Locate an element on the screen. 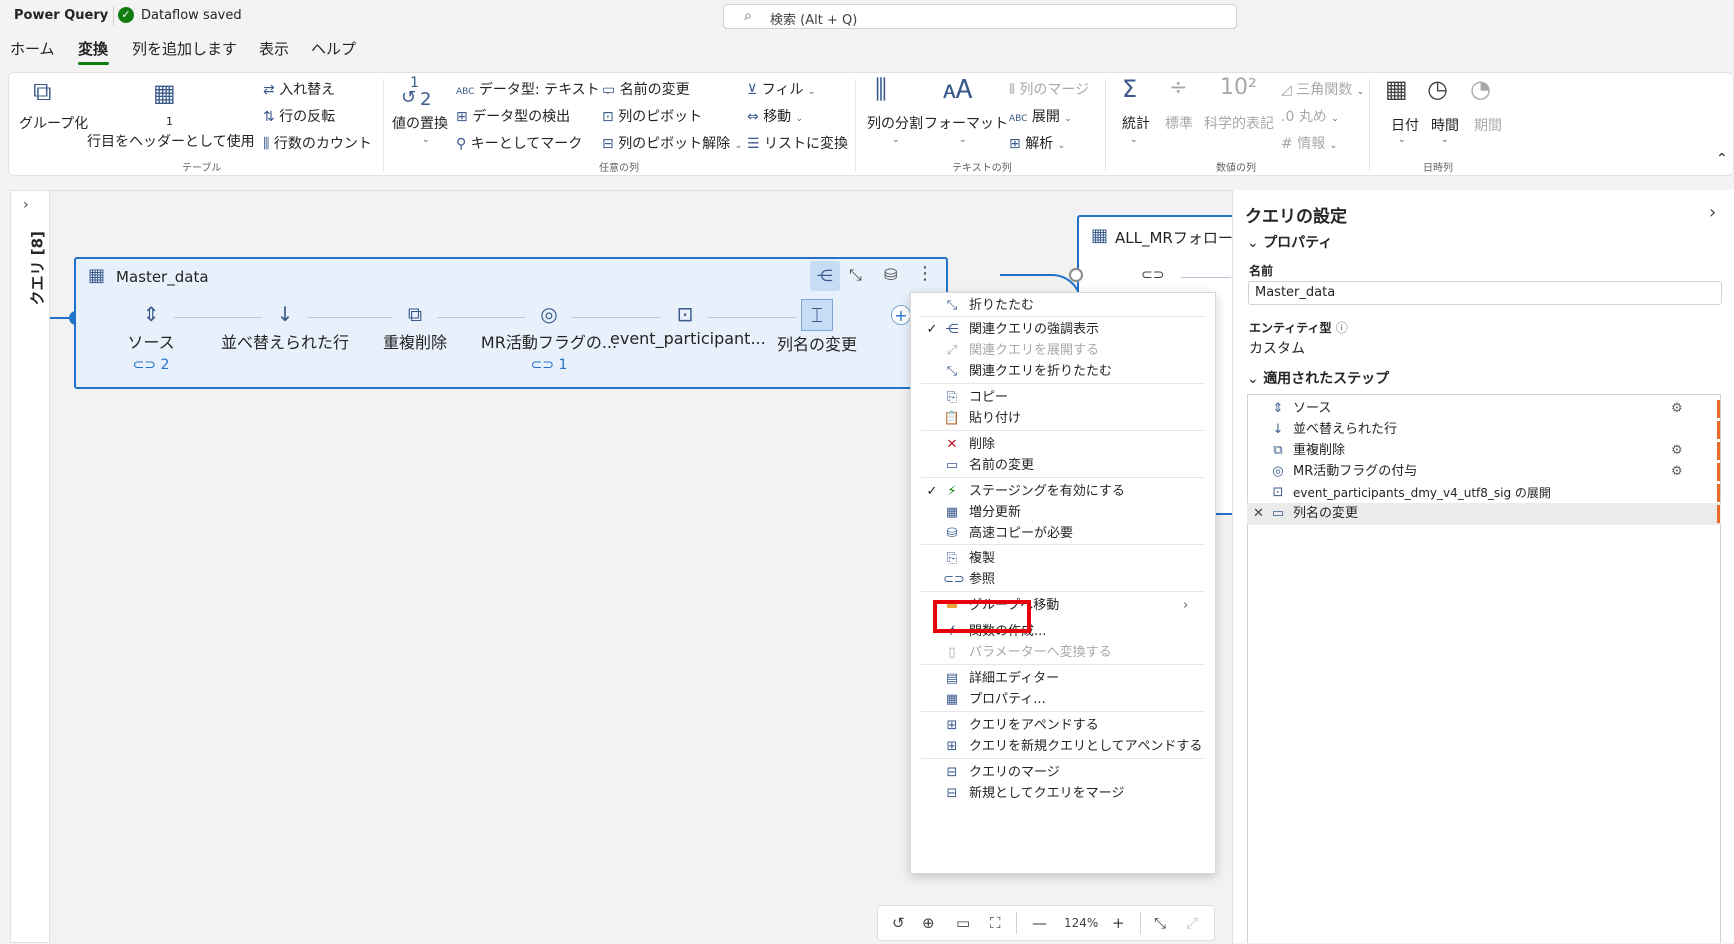 The height and width of the screenshot is (944, 1734). menu-item-17: ▤ 詳細エディター is located at coordinates (1063, 679).